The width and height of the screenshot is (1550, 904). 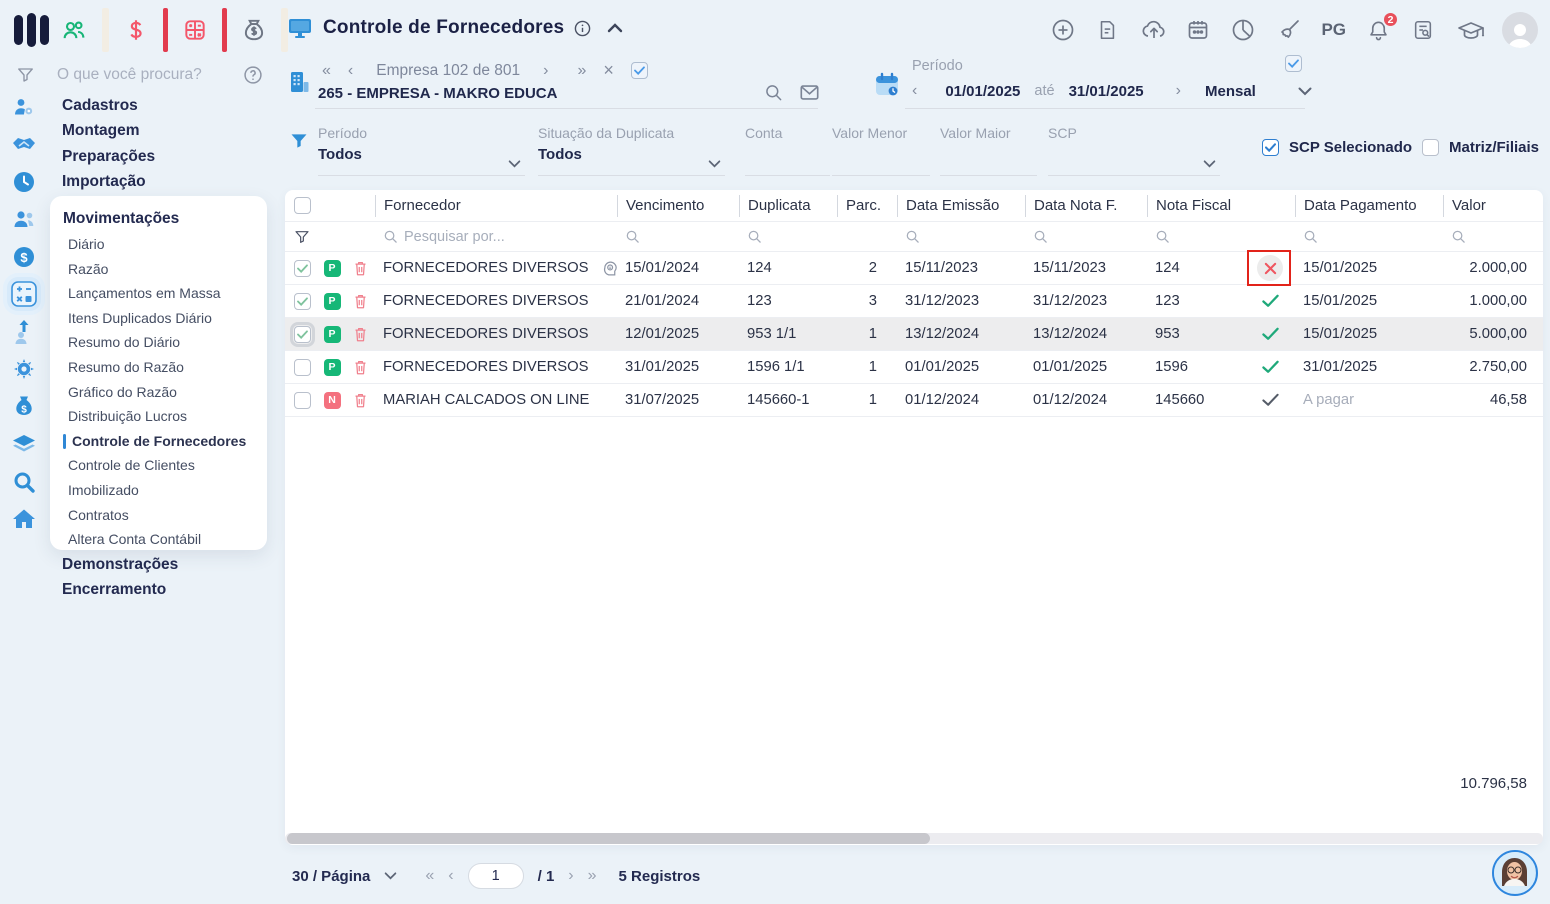 What do you see at coordinates (1230, 91) in the screenshot?
I see `period-mode-select: Mensal` at bounding box center [1230, 91].